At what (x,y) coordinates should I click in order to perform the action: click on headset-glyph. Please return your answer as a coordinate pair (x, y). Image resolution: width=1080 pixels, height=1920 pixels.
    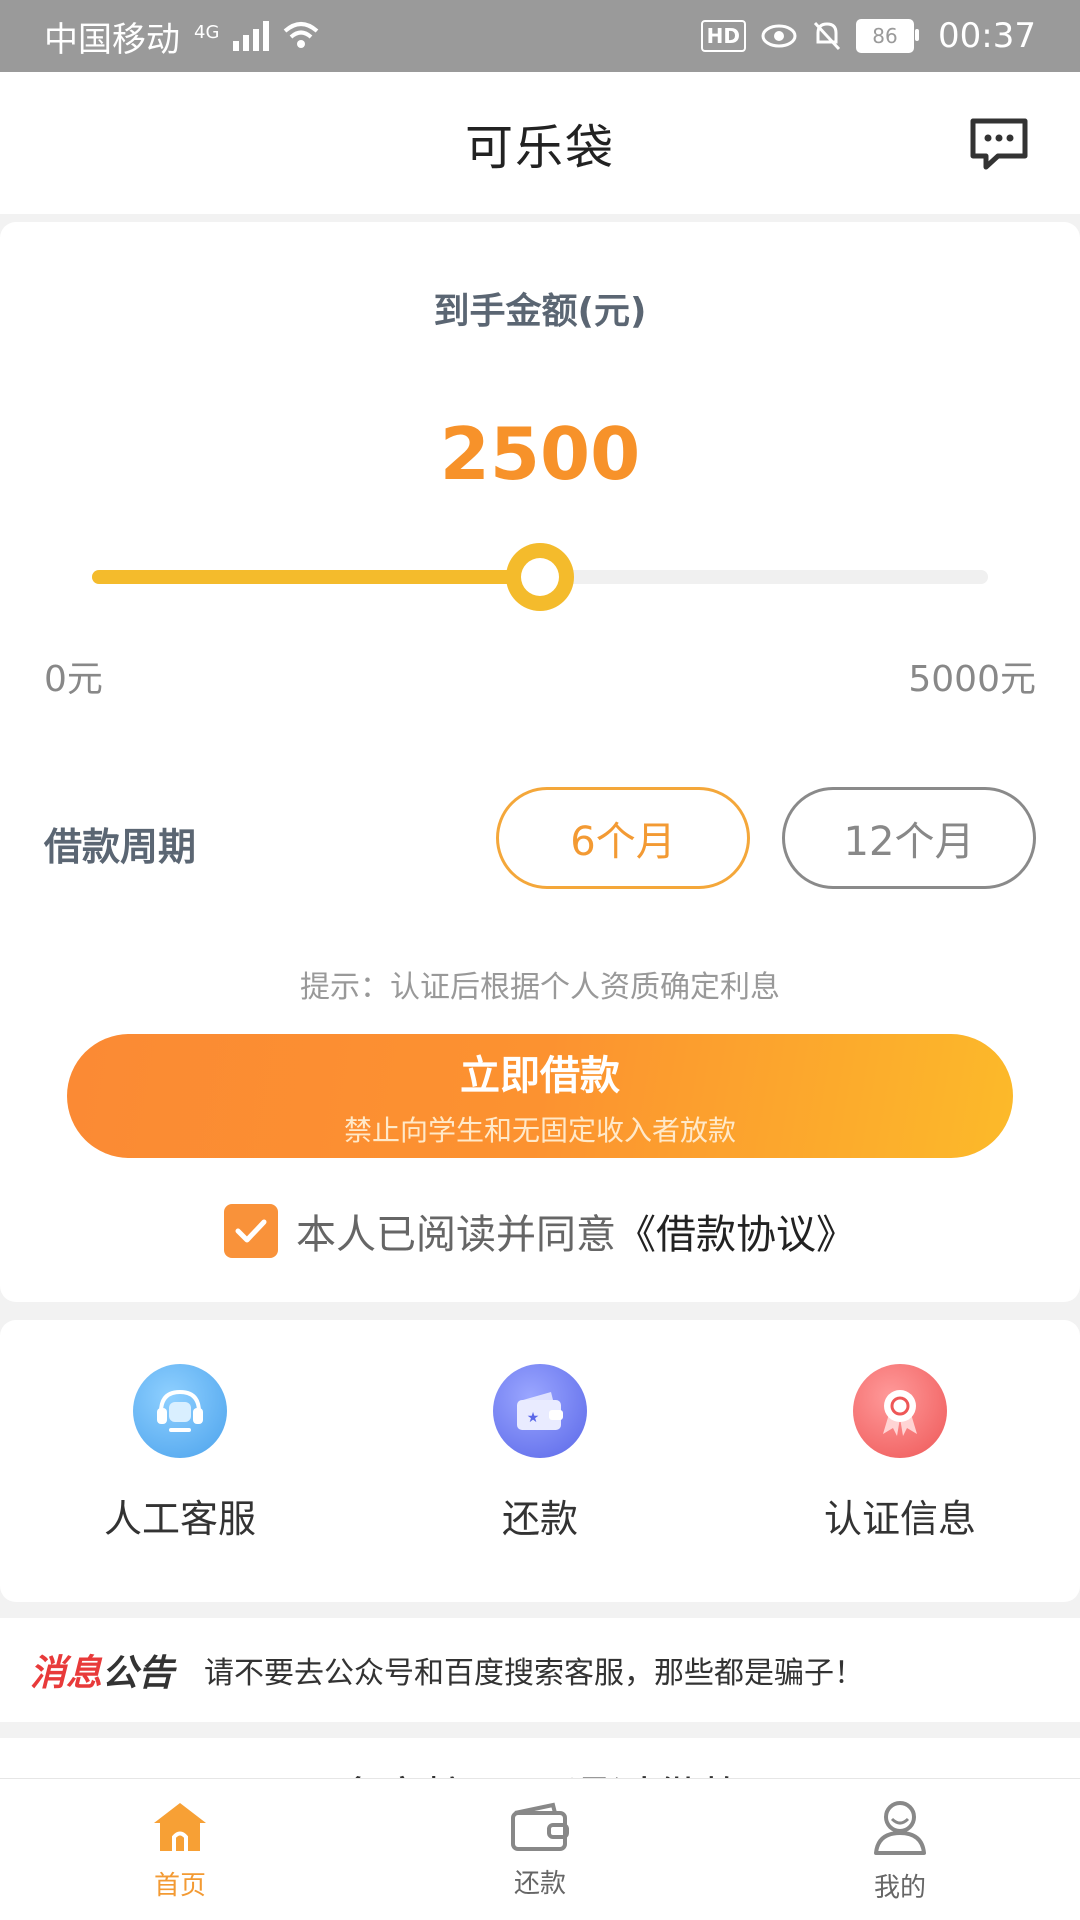
    Looking at the image, I should click on (180, 1410).